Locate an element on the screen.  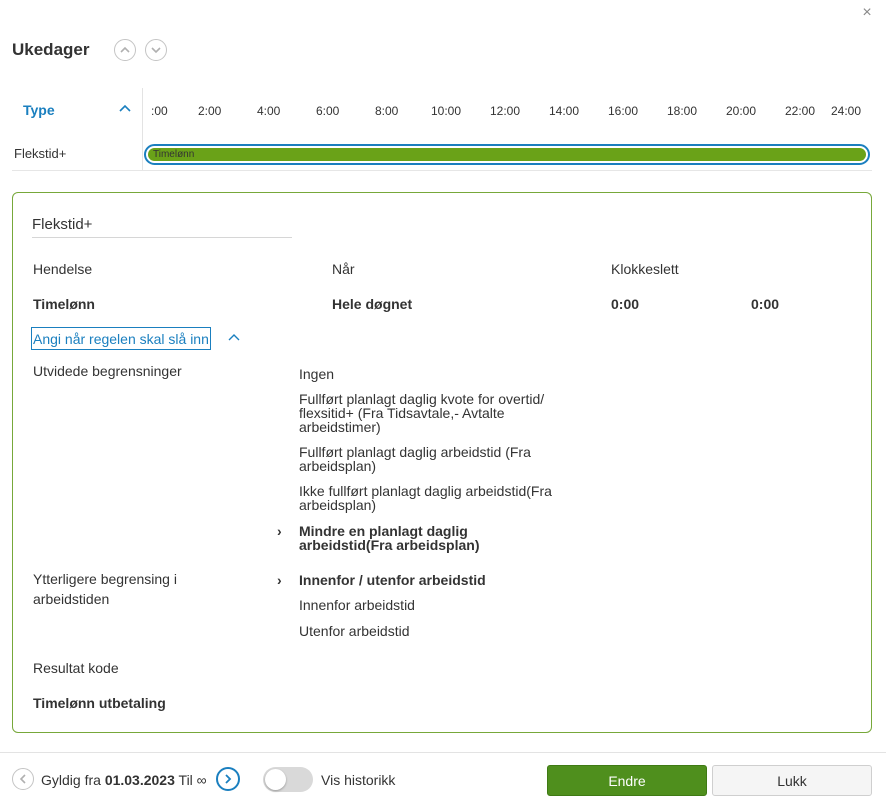
when-value: Hele døgnet is located at coordinates (372, 304).